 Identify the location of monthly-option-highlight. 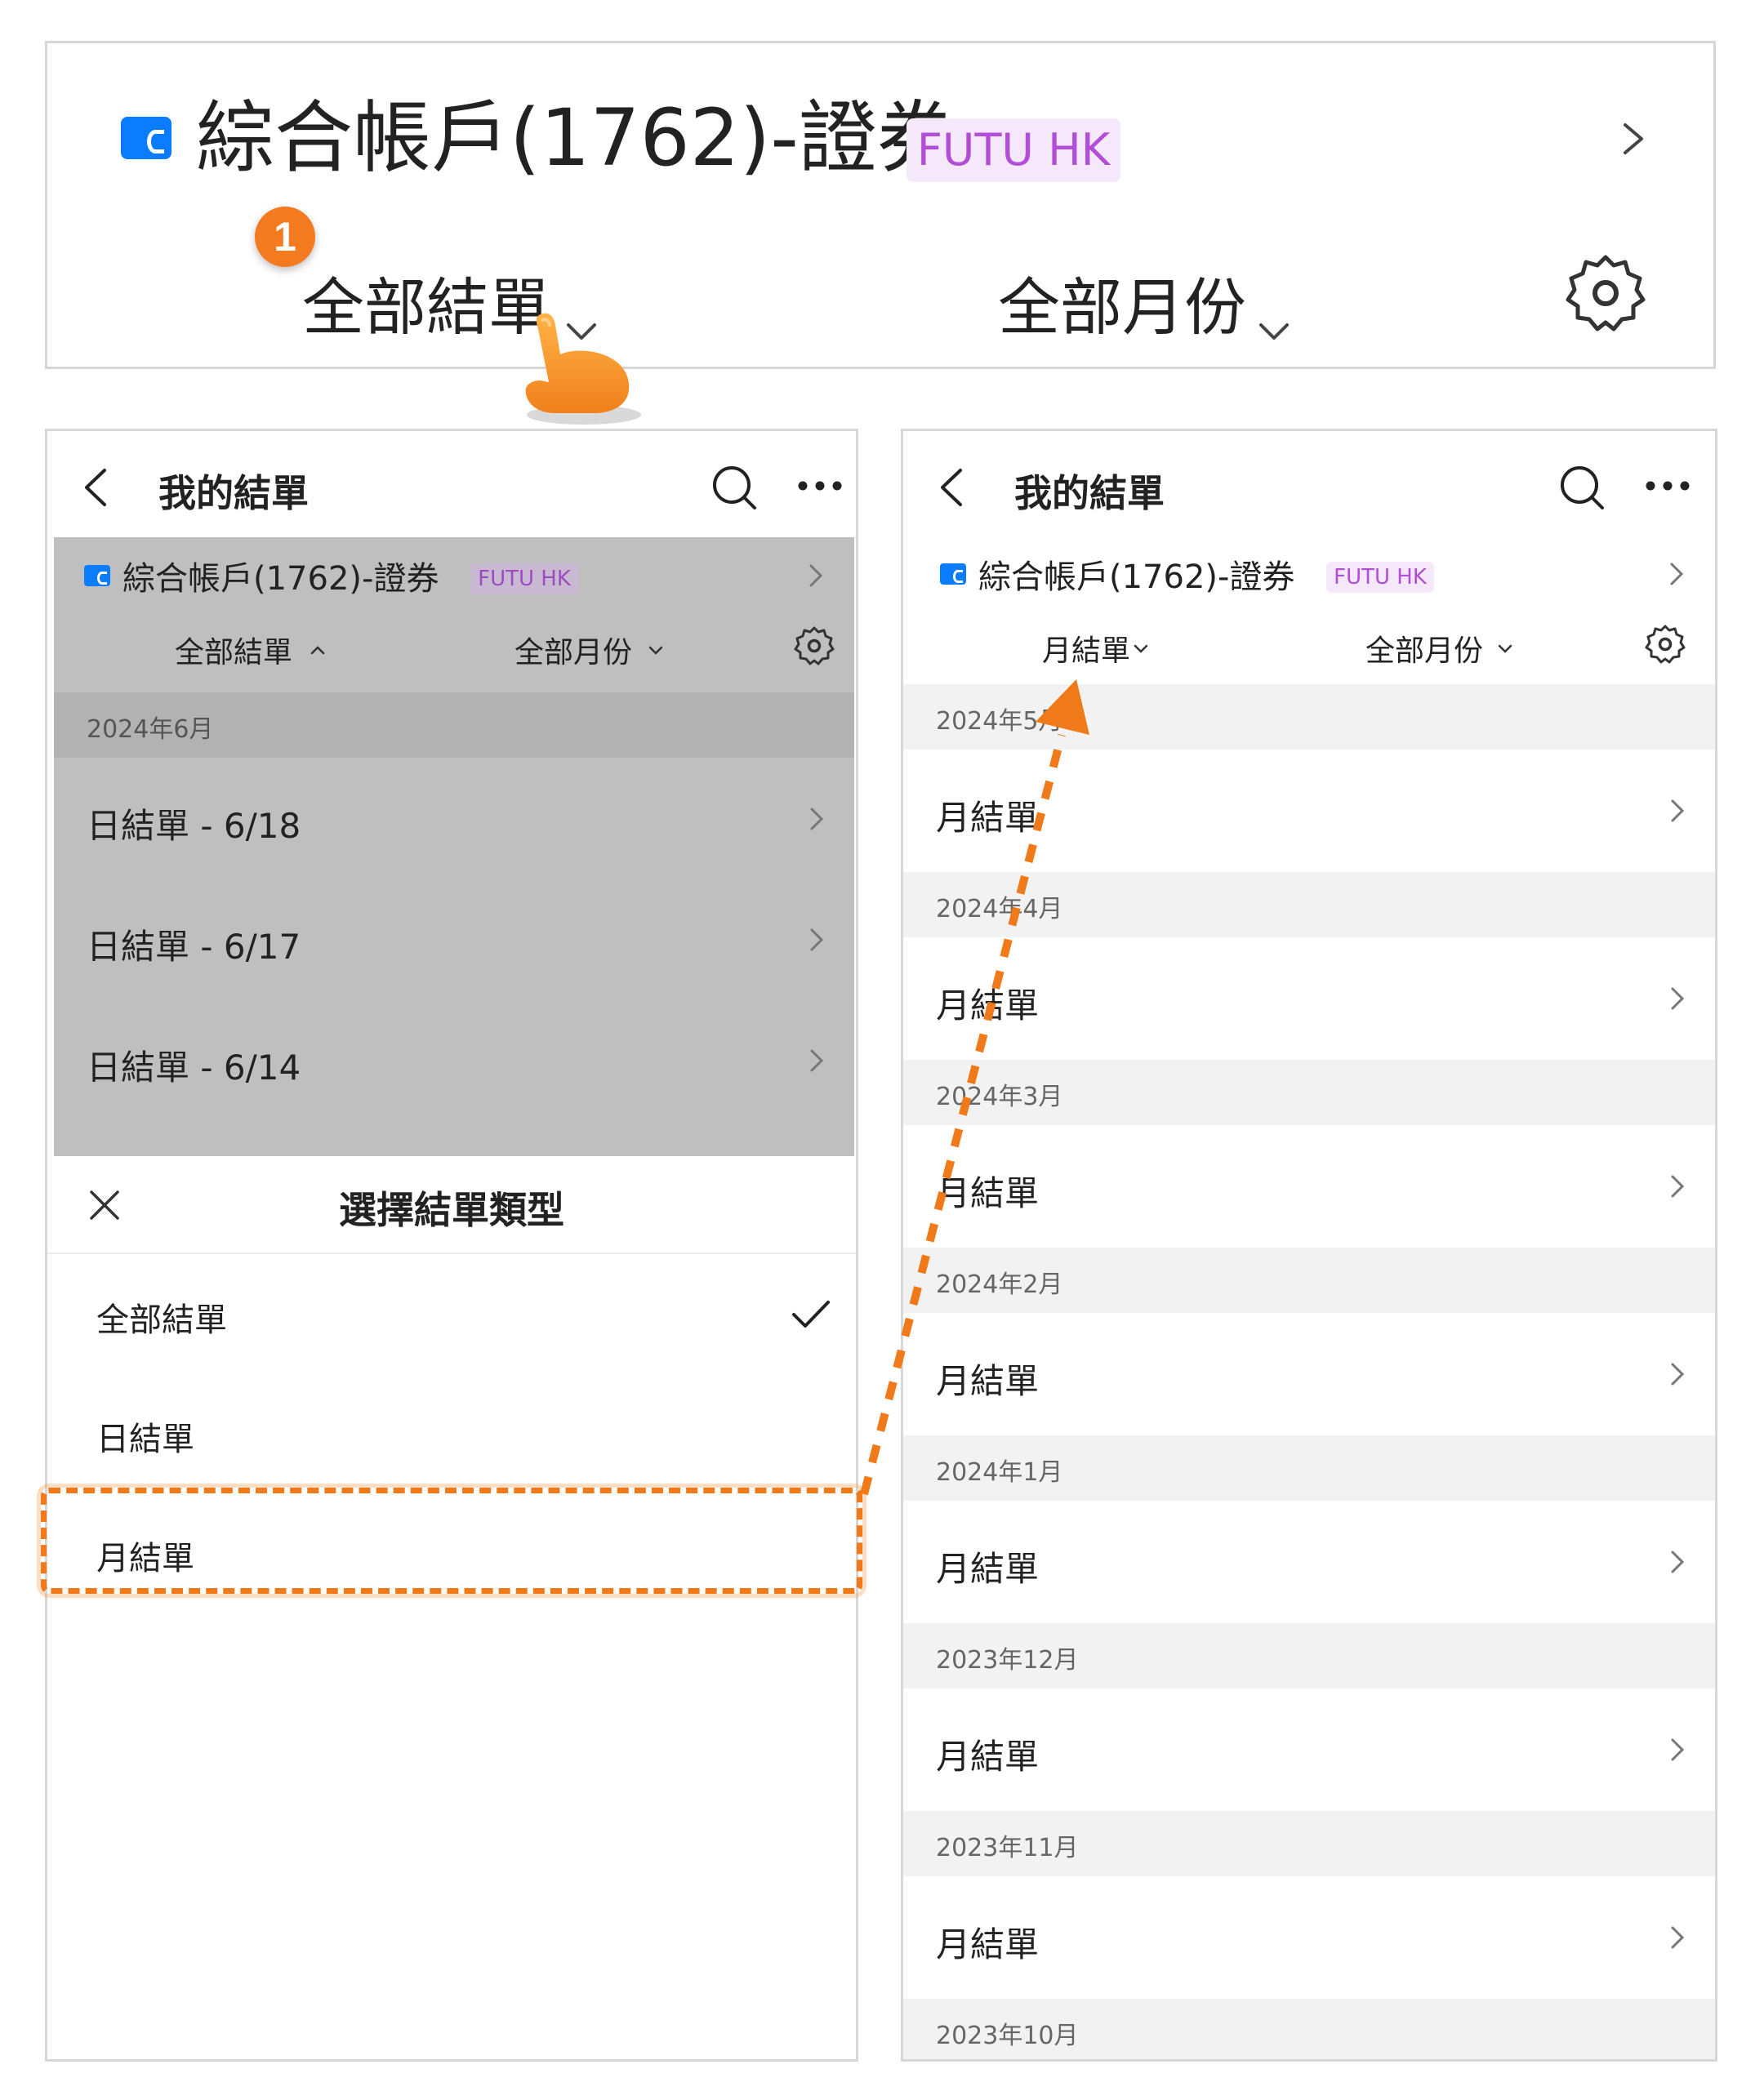
(451, 1541).